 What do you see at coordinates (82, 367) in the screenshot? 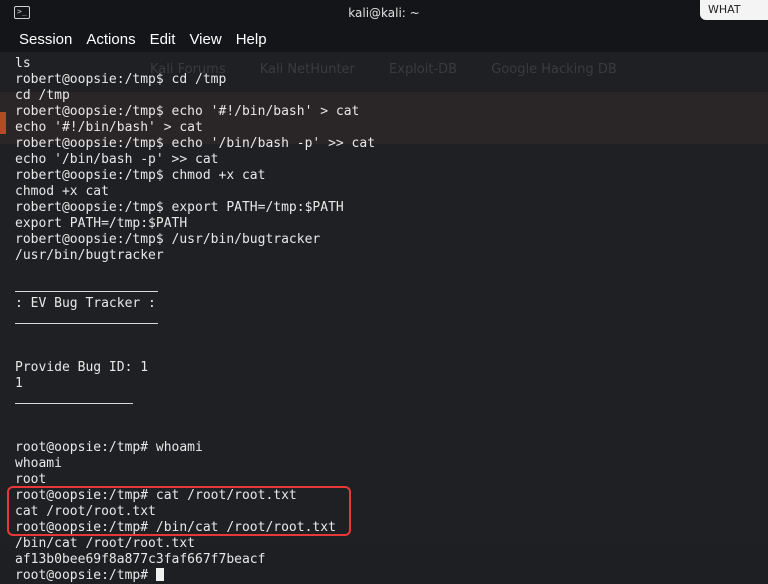
I see `terminal-line: Provide Bug ID: 1` at bounding box center [82, 367].